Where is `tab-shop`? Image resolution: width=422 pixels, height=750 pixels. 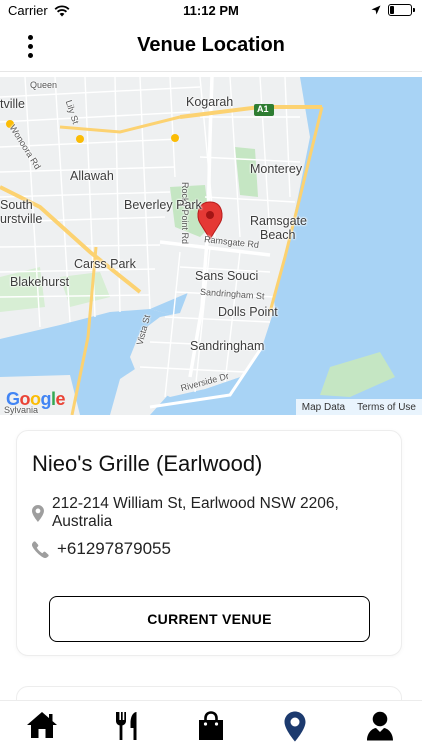
tab-shop is located at coordinates (211, 728).